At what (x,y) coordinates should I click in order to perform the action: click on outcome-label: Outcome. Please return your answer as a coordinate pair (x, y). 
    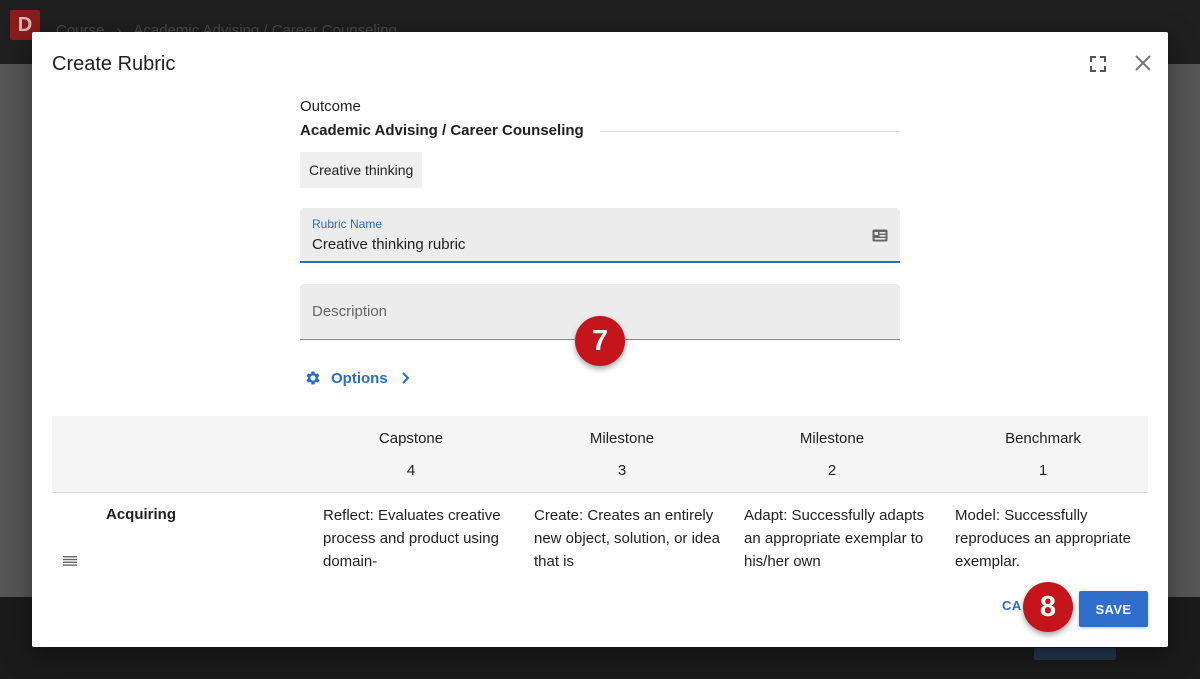
    Looking at the image, I should click on (330, 106).